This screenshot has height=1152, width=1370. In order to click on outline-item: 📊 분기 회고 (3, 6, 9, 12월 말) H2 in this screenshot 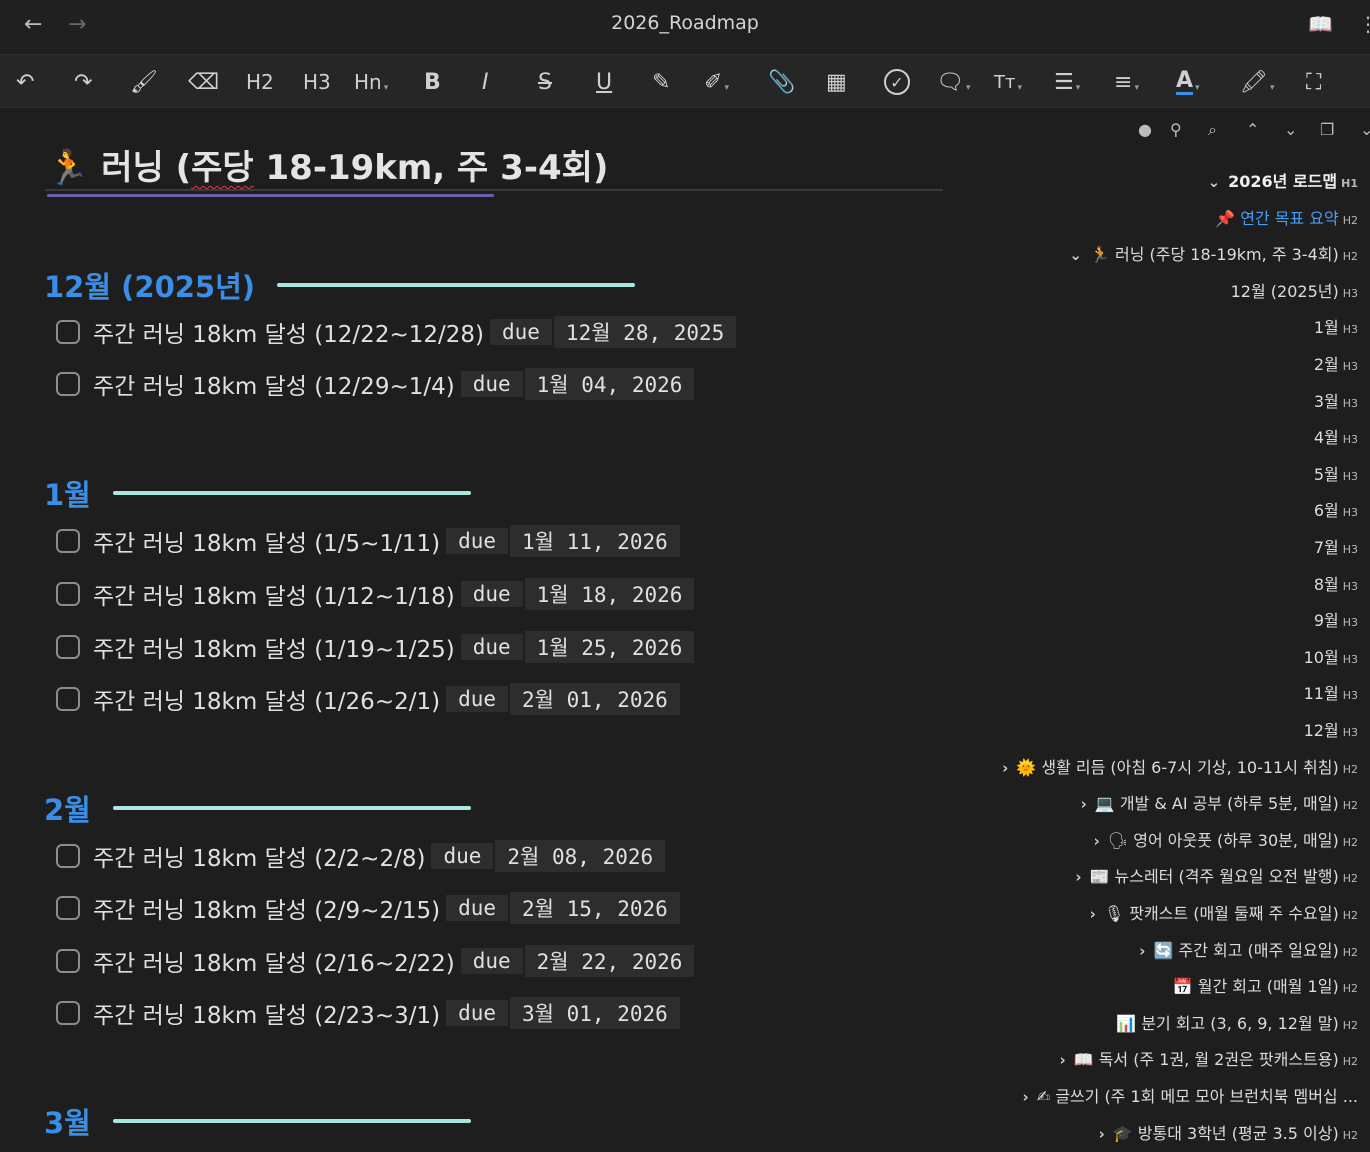, I will do `click(1237, 1022)`.